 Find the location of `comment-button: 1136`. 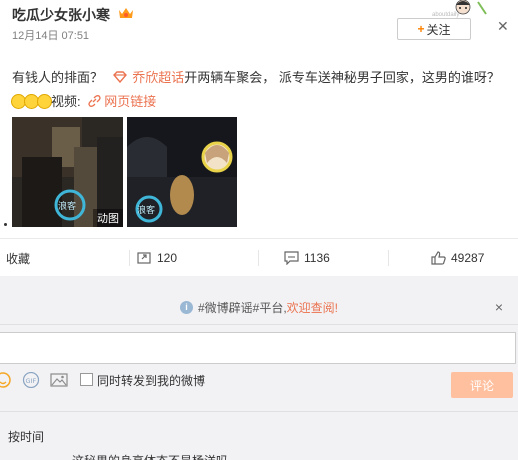

comment-button: 1136 is located at coordinates (307, 258).